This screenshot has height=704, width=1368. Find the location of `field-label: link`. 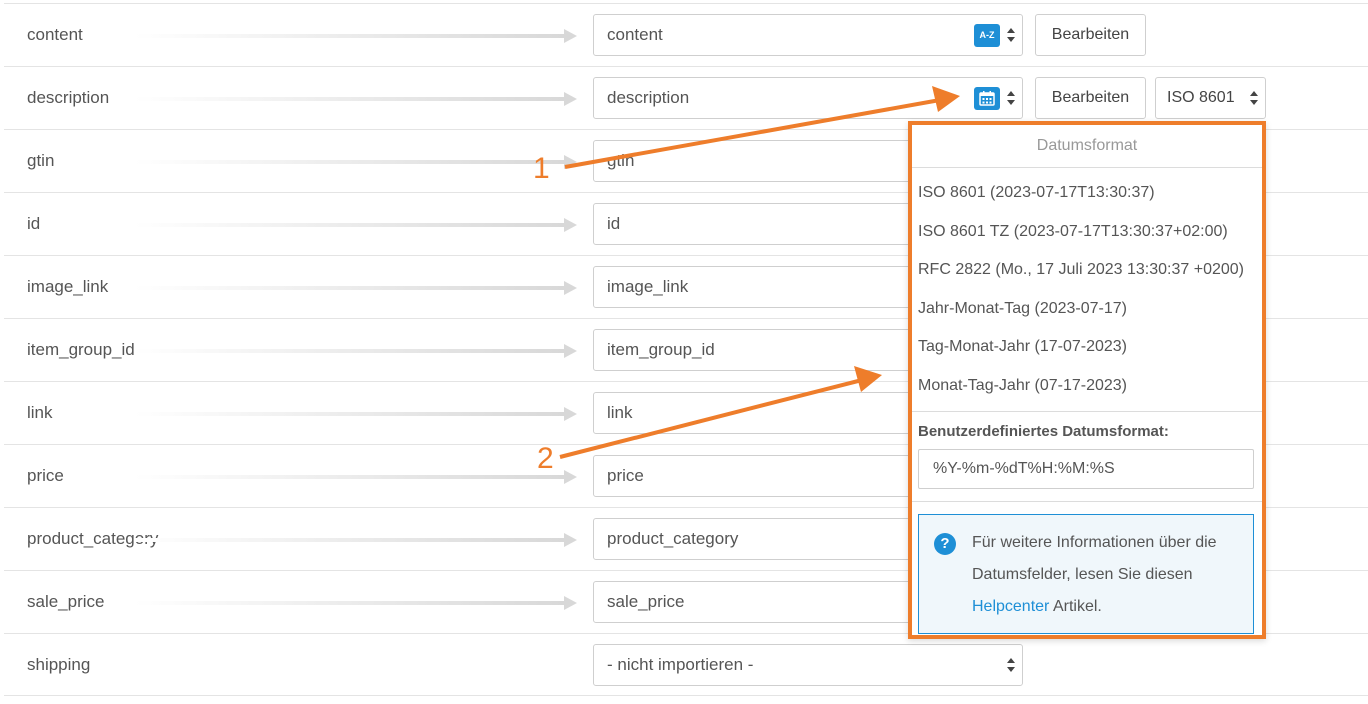

field-label: link is located at coordinates (40, 412).